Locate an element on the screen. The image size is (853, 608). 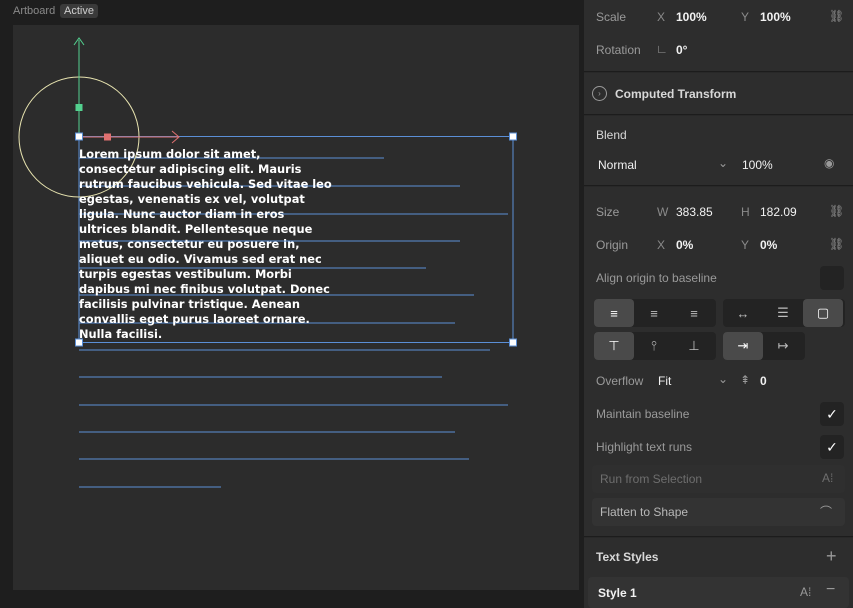
eye-icon: ◉ is located at coordinates (829, 163).